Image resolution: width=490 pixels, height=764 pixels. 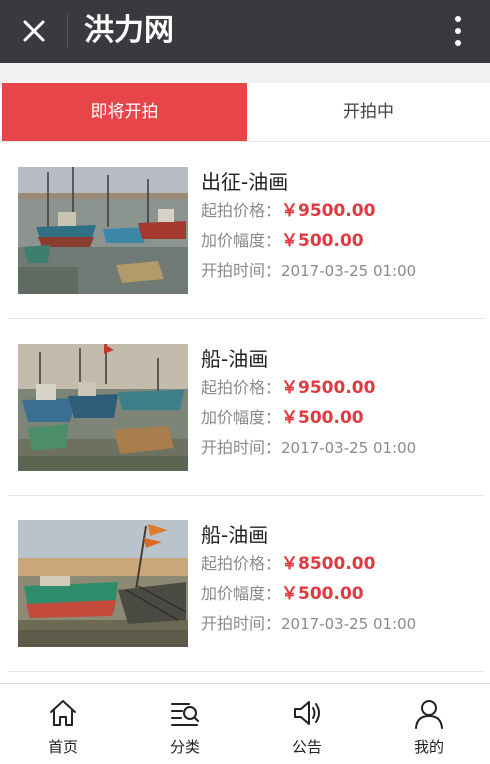 What do you see at coordinates (129, 30) in the screenshot?
I see `page-title: 洪力网` at bounding box center [129, 30].